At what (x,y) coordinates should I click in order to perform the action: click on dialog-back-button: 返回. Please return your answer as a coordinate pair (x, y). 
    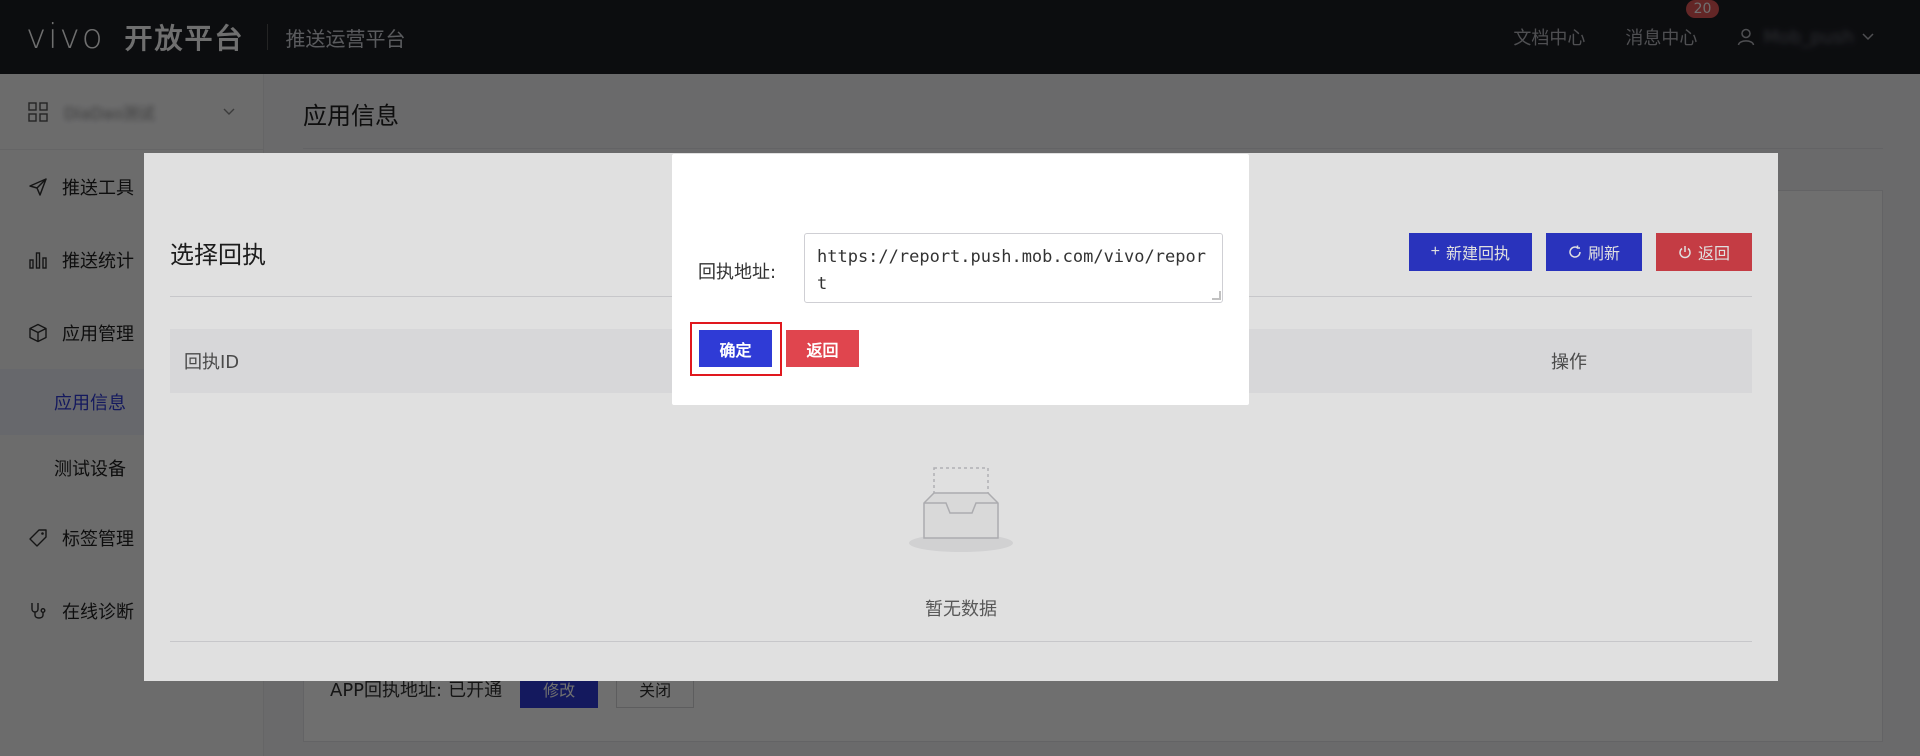
    Looking at the image, I should click on (822, 348).